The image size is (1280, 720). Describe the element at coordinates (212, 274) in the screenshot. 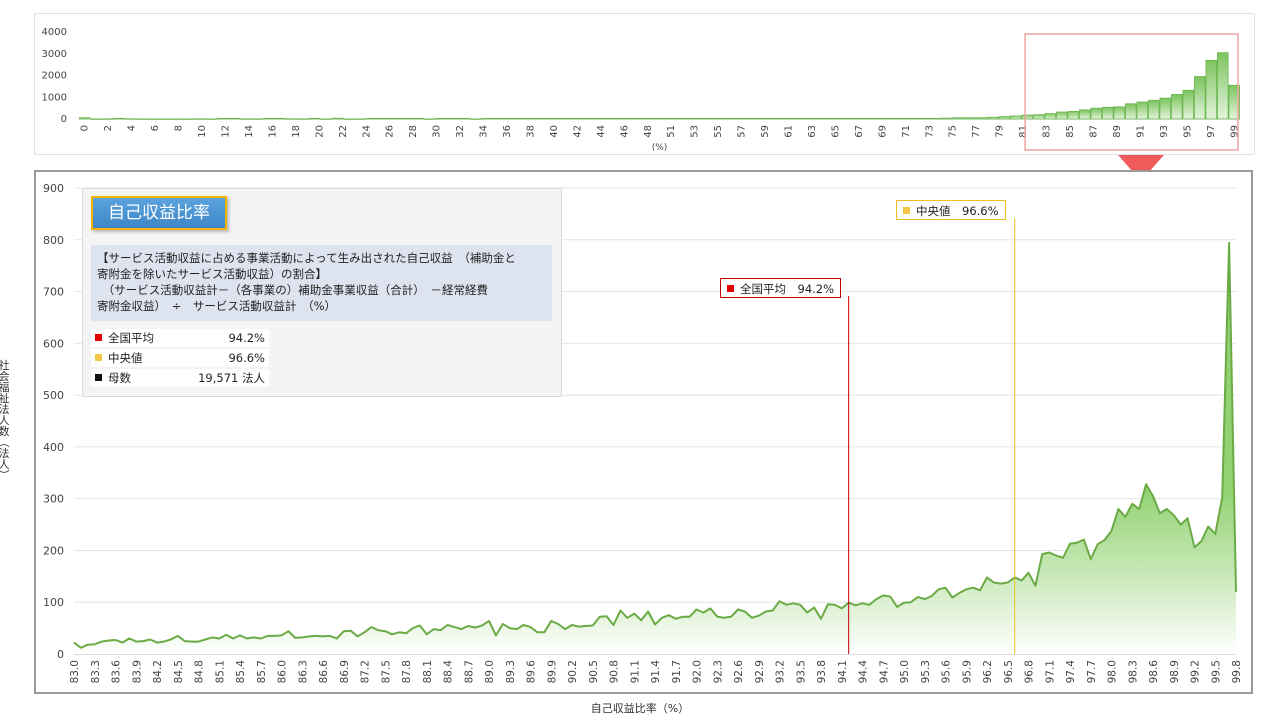

I see `description-line: 寄附金を除いたサービス活動収益）の割合】` at that location.